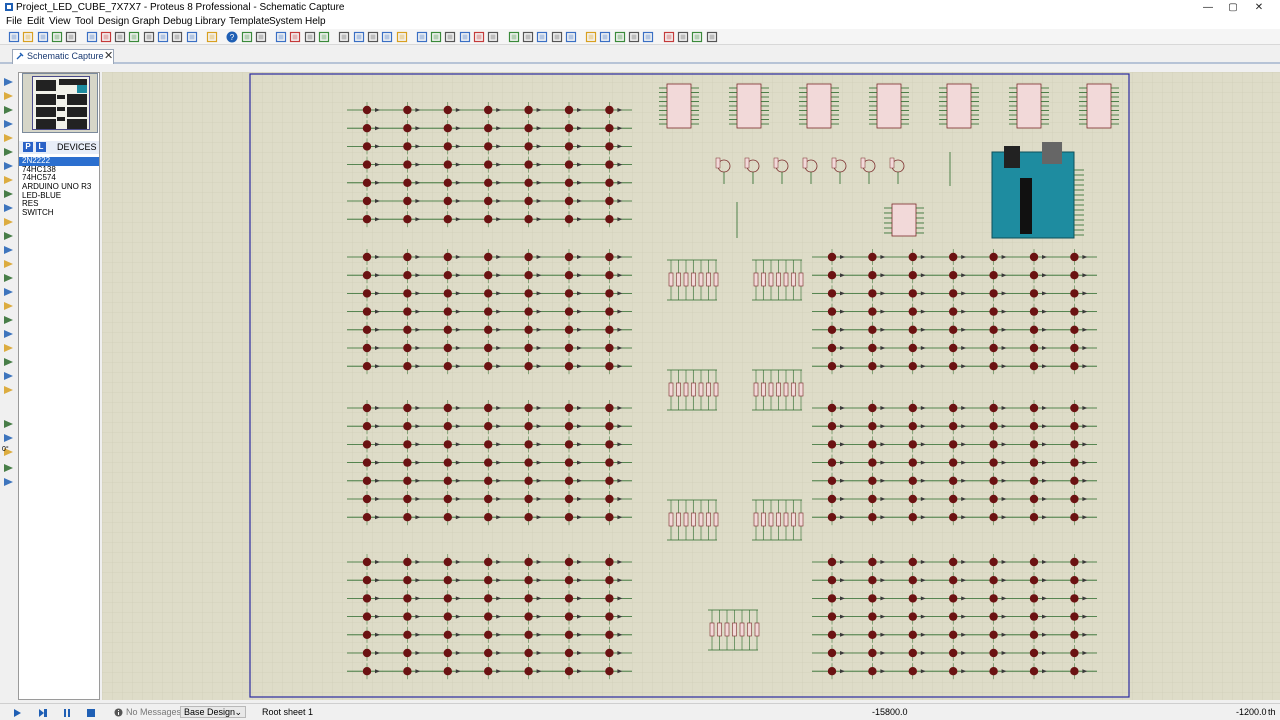 This screenshot has height=720, width=1280. I want to click on overview-window, so click(60, 103).